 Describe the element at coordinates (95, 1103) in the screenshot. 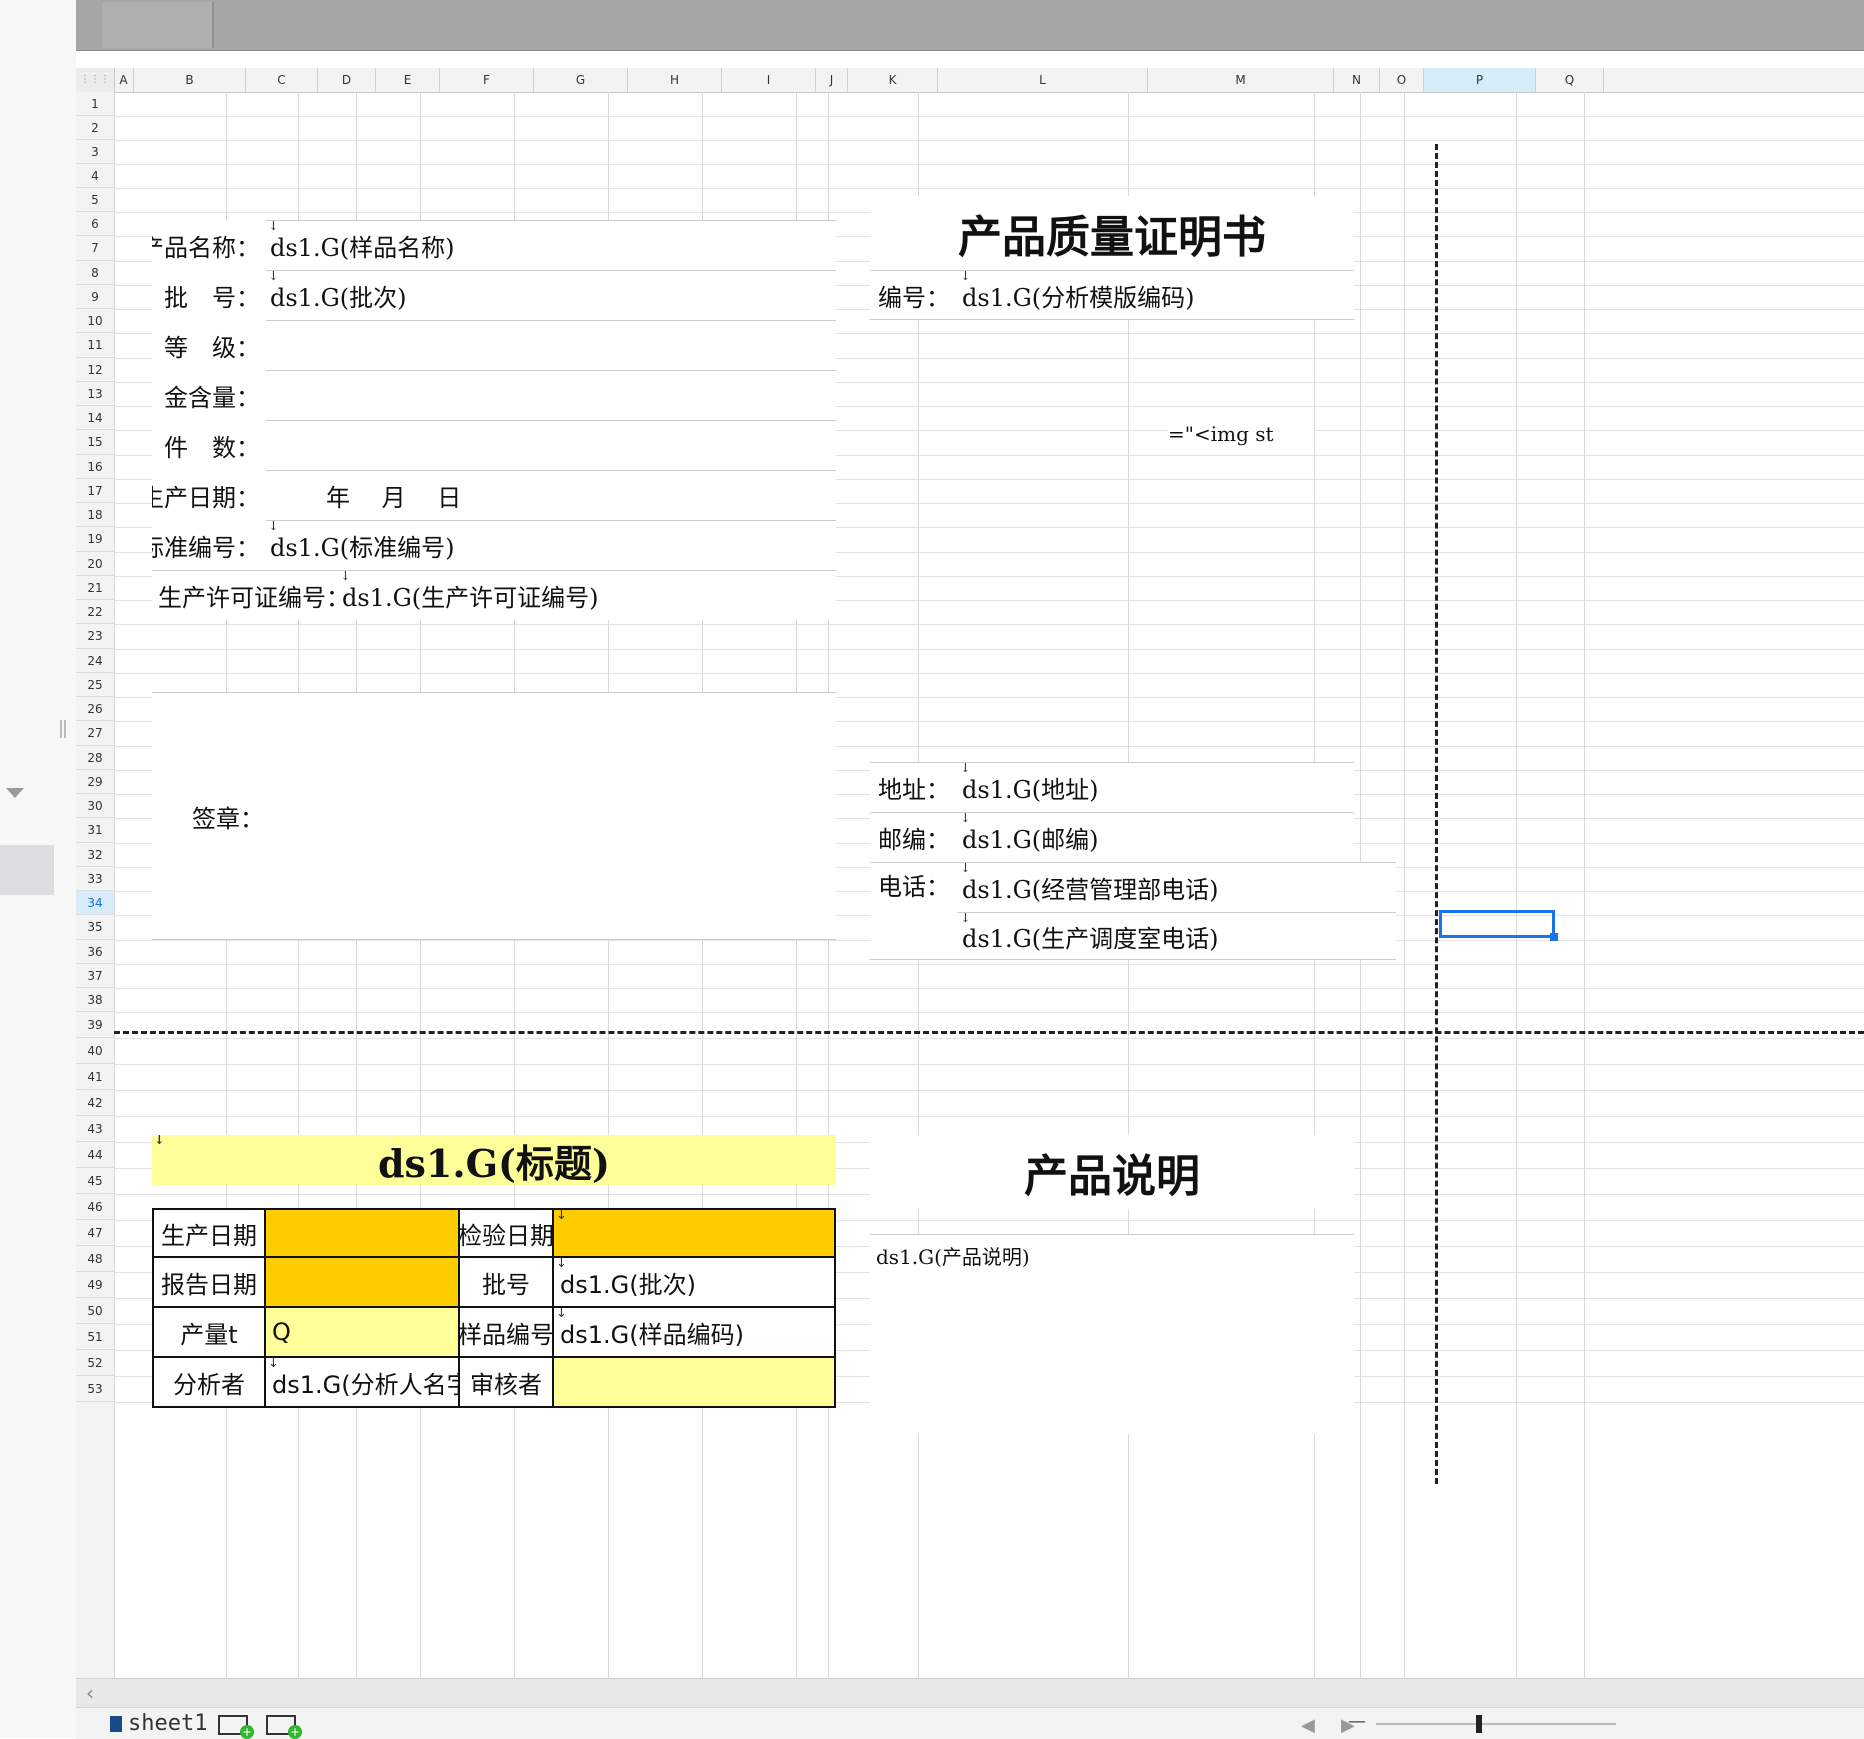

I see `row-header-42: 42` at that location.